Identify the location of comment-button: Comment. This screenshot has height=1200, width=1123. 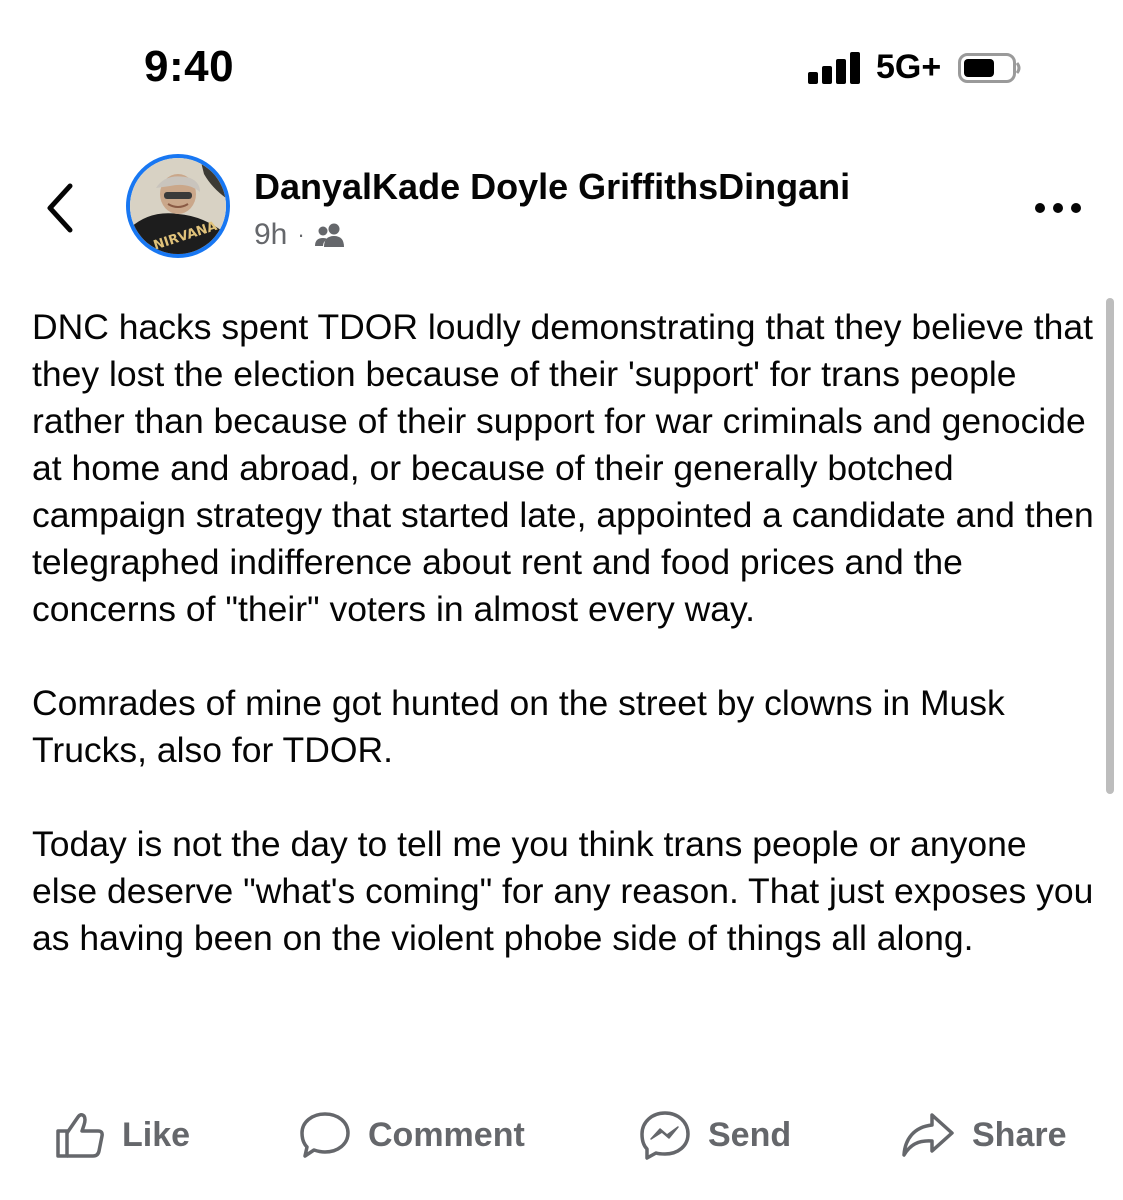
(411, 1135).